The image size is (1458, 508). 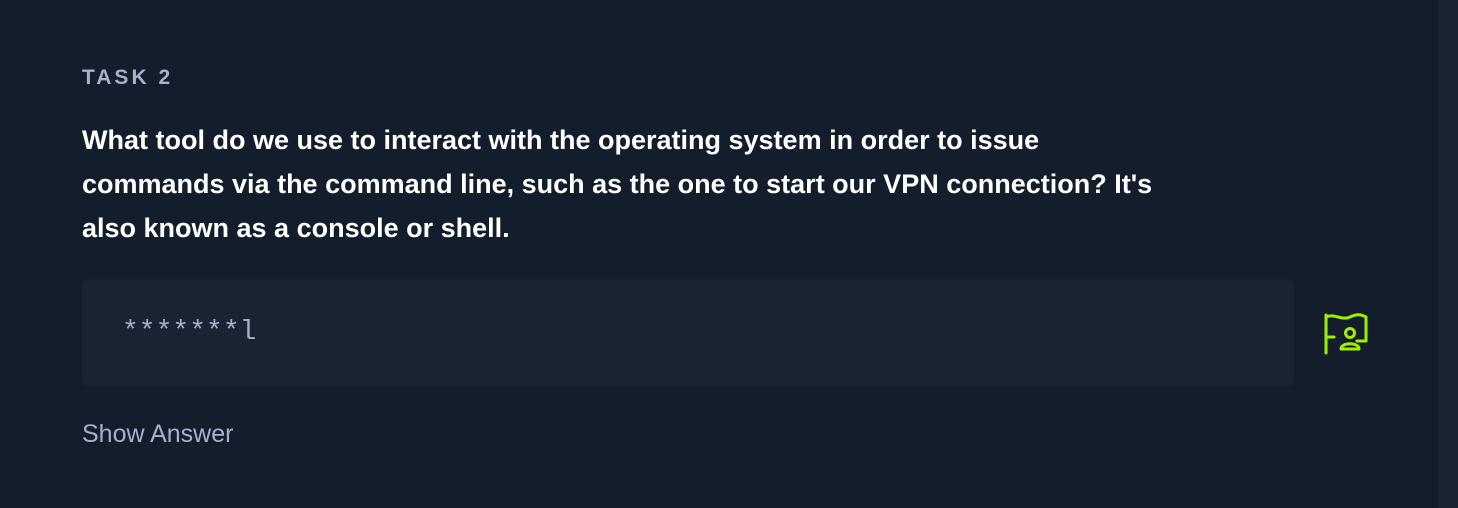 I want to click on submit-flag-button, so click(x=1346, y=334).